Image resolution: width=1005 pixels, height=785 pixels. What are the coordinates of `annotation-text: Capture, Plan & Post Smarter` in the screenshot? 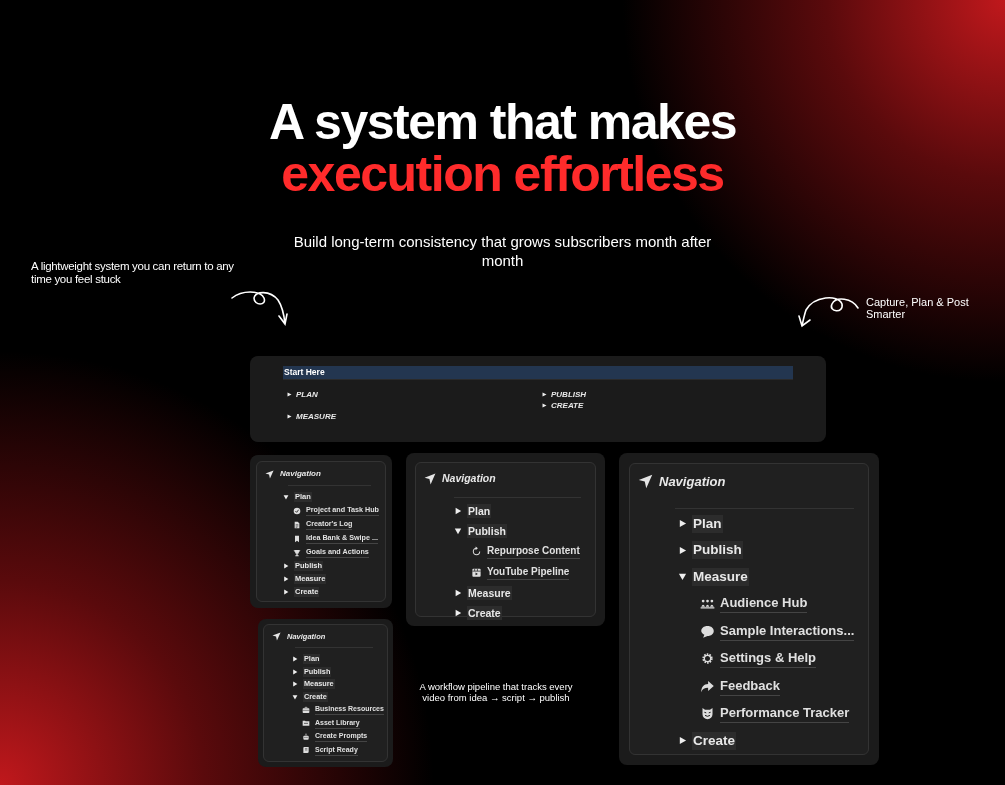 It's located at (918, 308).